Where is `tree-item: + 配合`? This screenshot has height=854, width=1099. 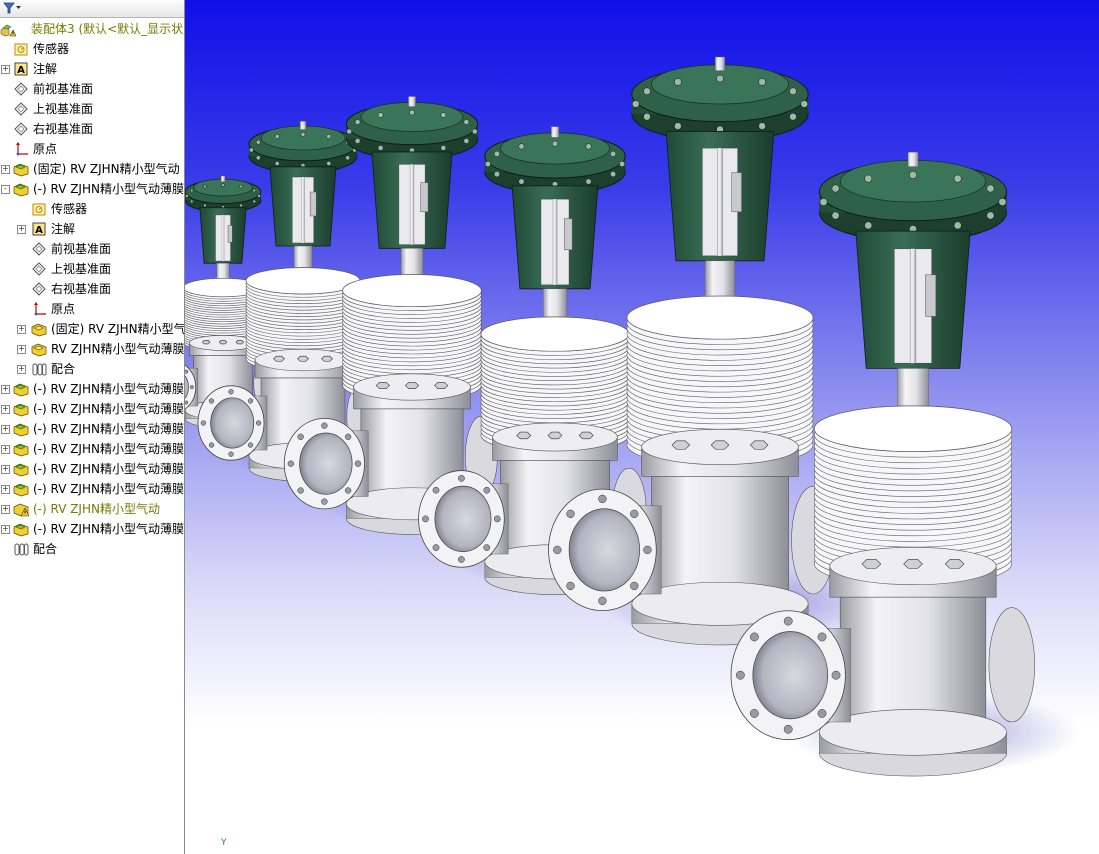
tree-item: + 配合 is located at coordinates (92, 369).